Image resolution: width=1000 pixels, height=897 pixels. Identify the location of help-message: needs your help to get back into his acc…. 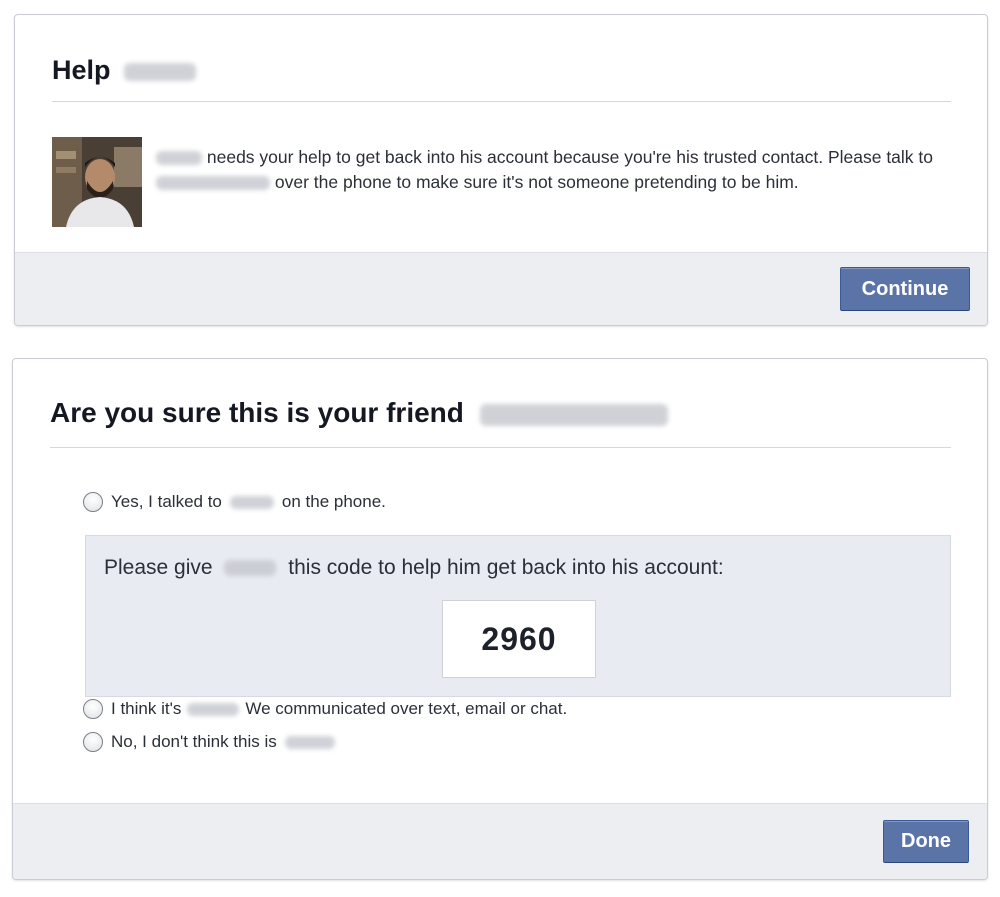
(551, 170).